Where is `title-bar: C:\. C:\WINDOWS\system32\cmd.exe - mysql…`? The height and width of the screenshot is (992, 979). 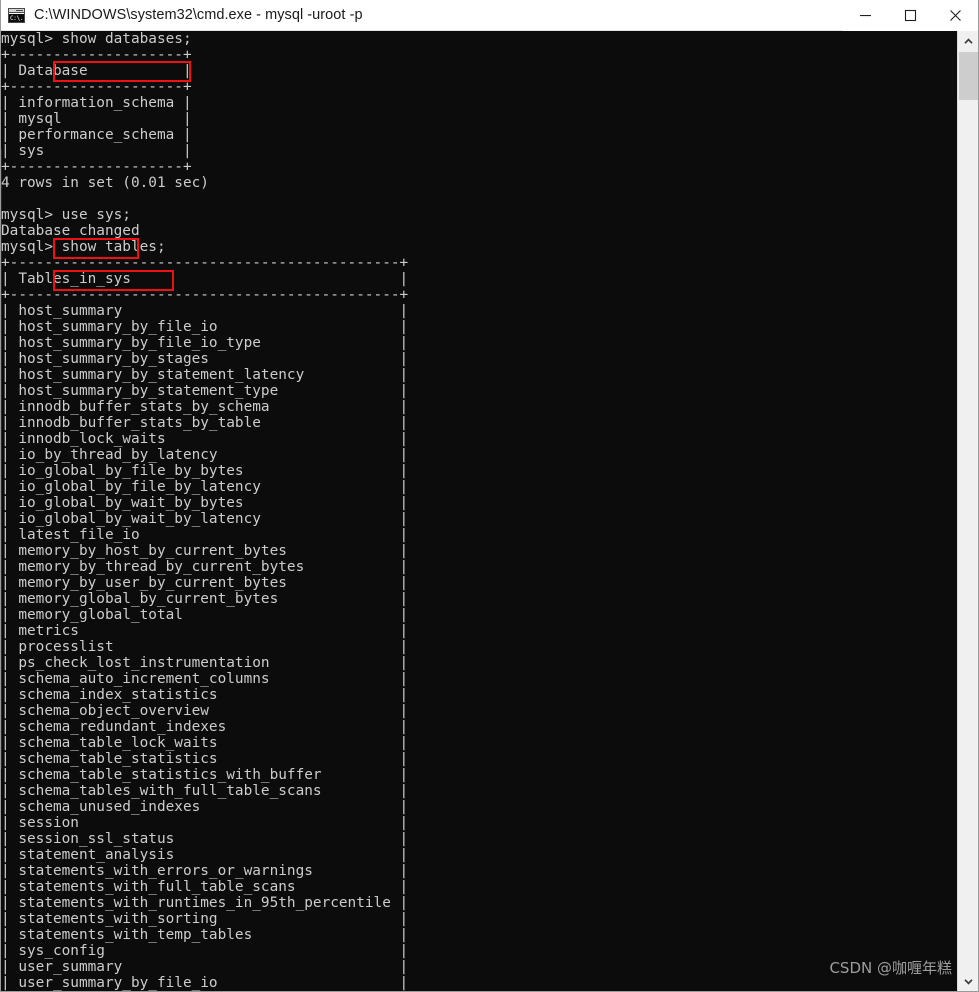 title-bar: C:\. C:\WINDOWS\system32\cmd.exe - mysql… is located at coordinates (489, 15).